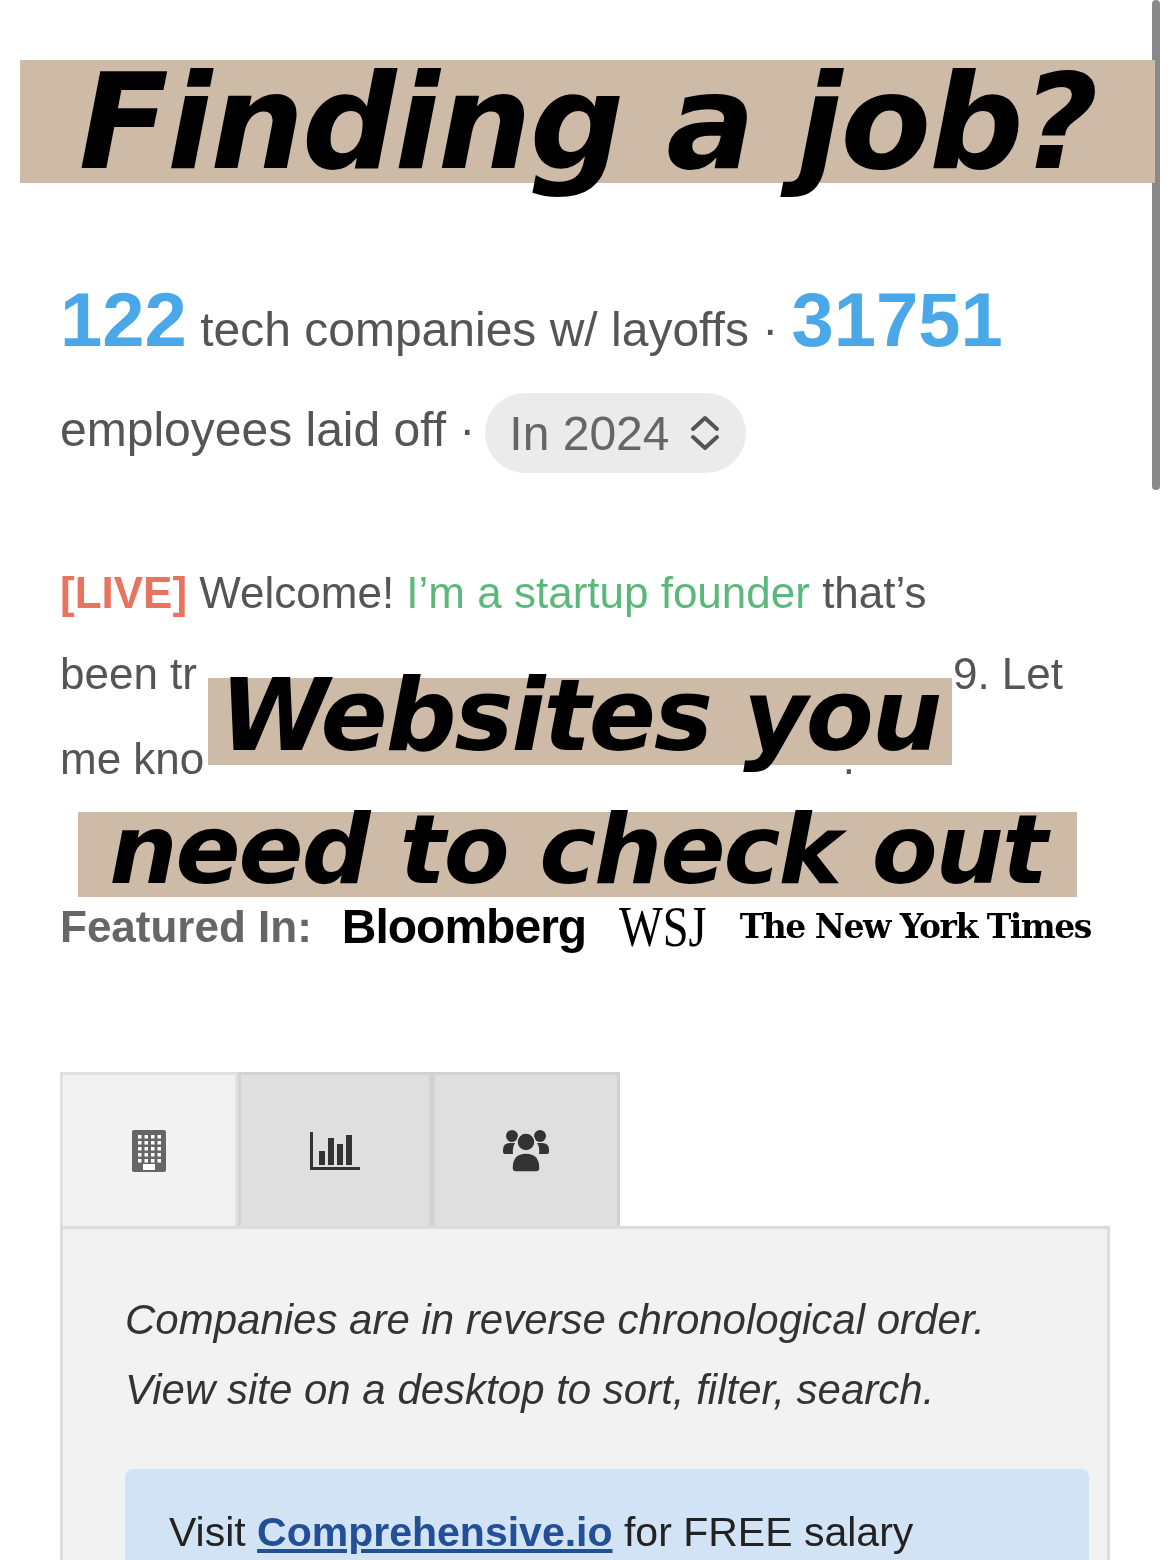 Image resolution: width=1170 pixels, height=1560 pixels. What do you see at coordinates (608, 592) in the screenshot?
I see `intro-link: I’m a startup founder` at bounding box center [608, 592].